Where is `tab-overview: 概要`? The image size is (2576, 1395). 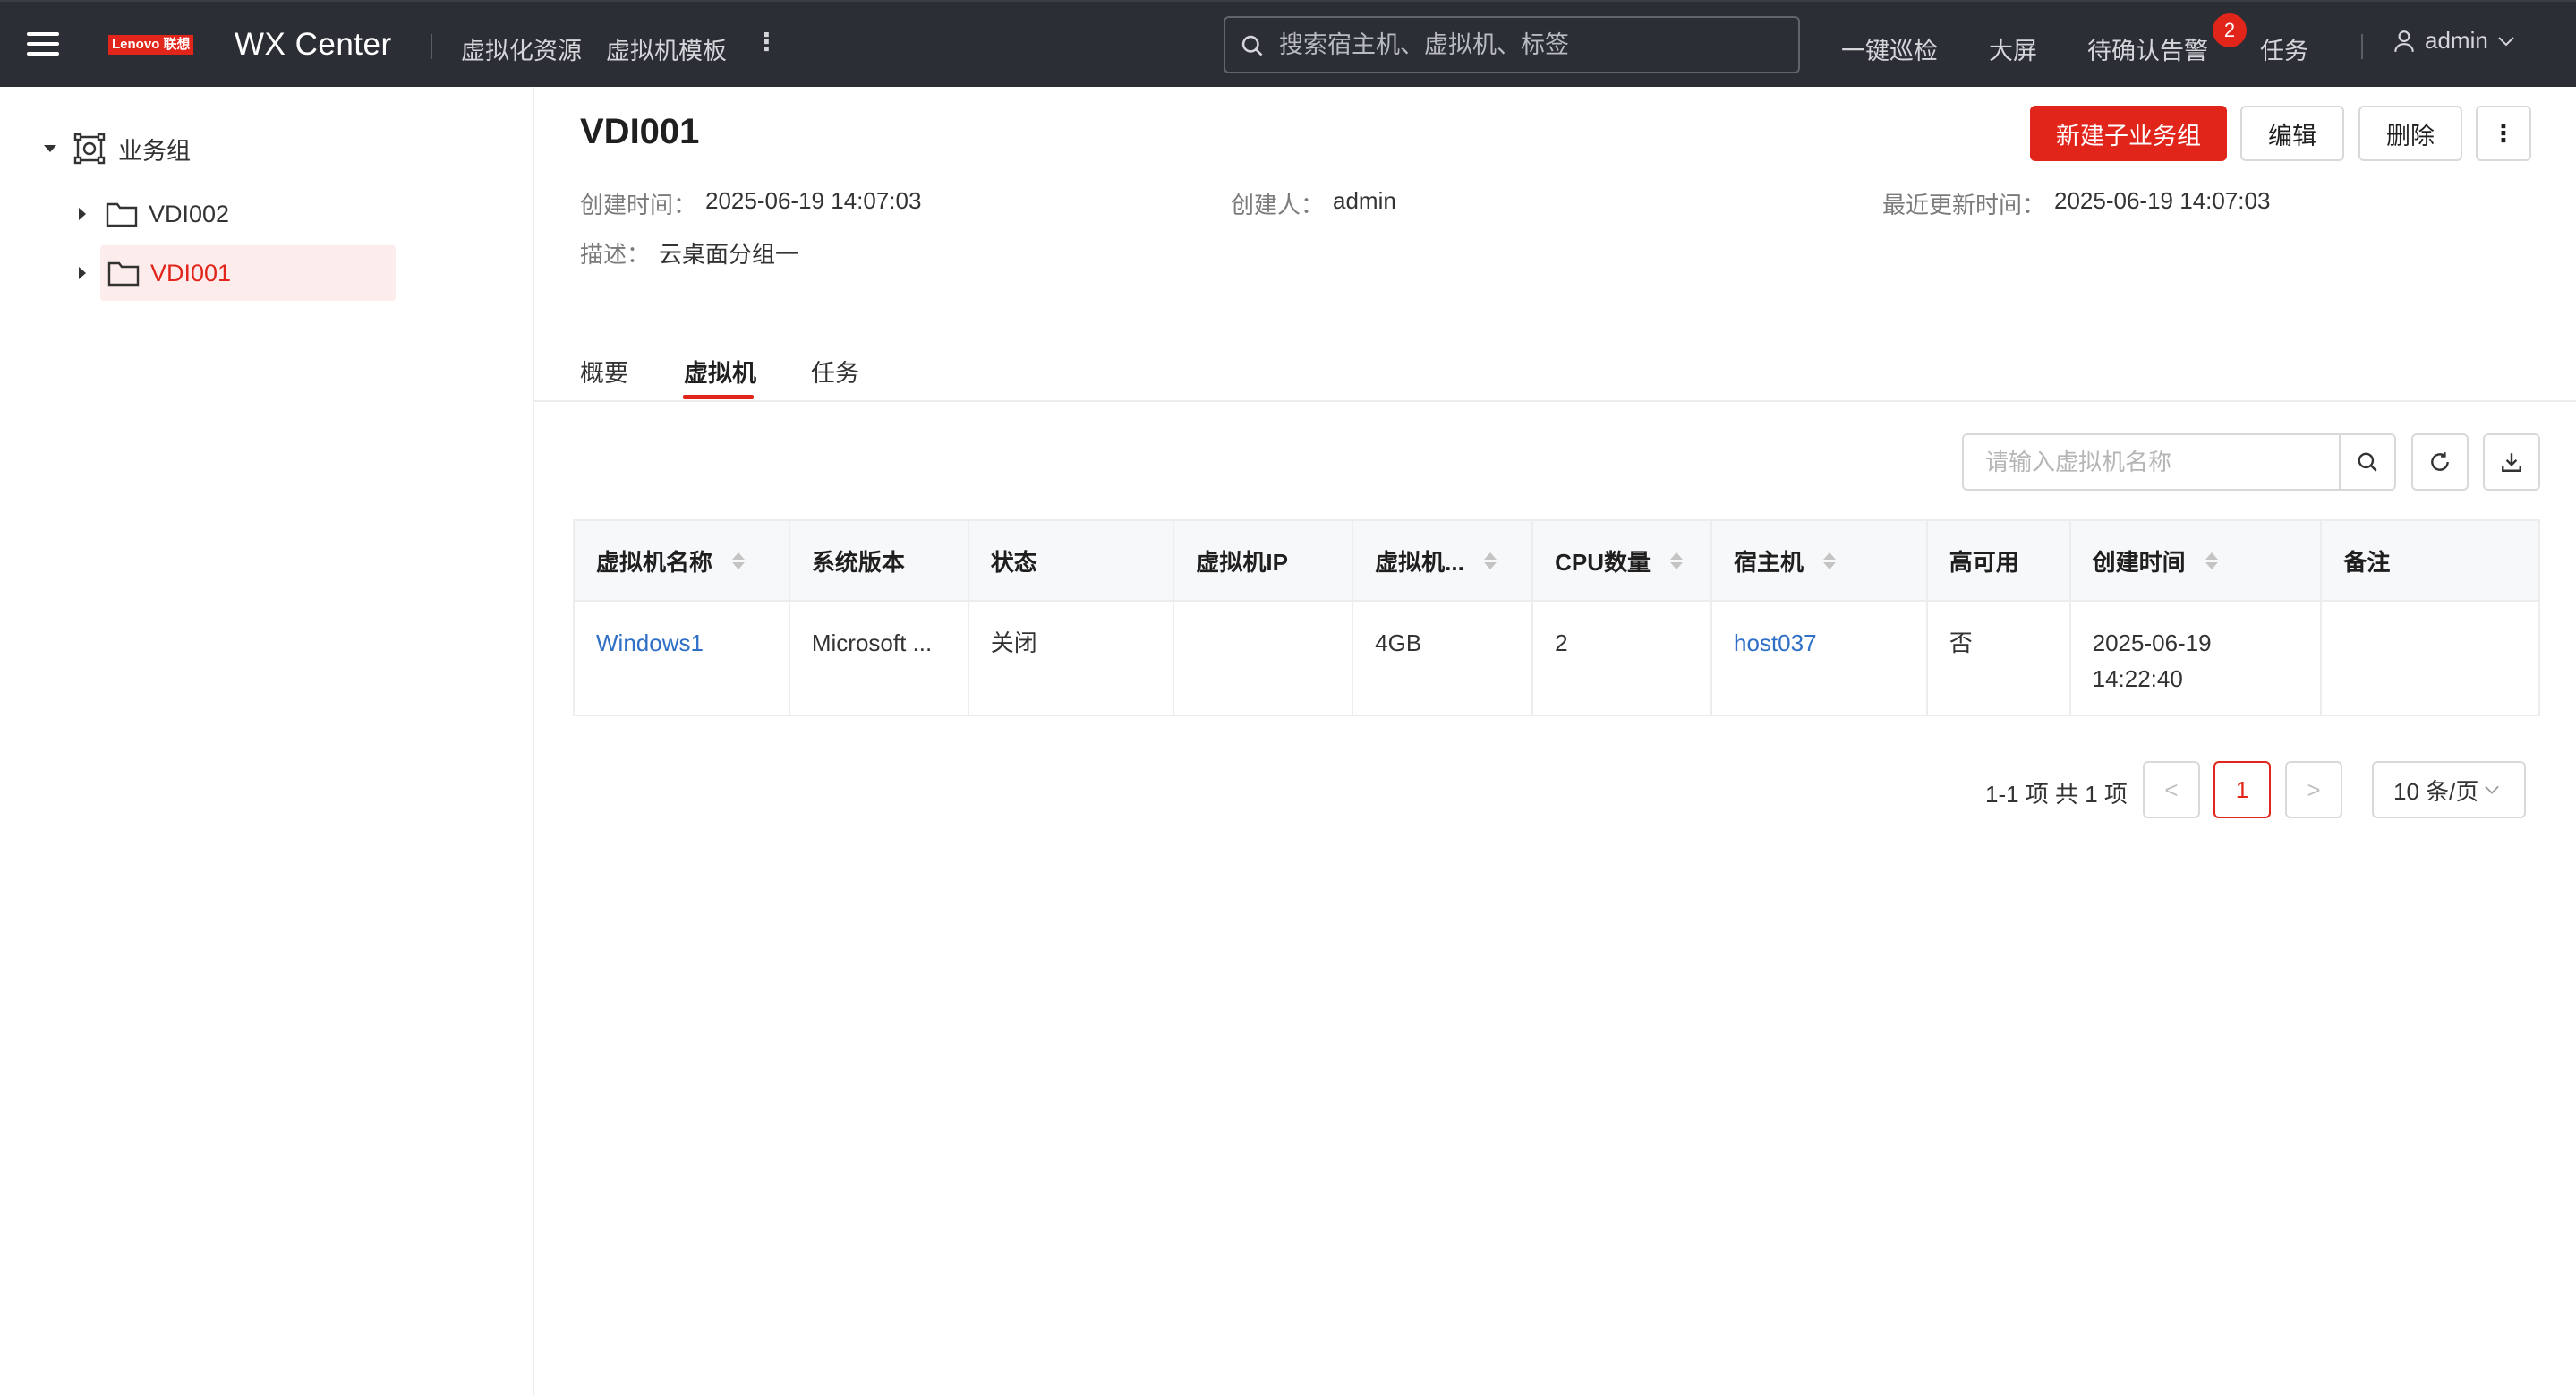 tab-overview: 概要 is located at coordinates (604, 371).